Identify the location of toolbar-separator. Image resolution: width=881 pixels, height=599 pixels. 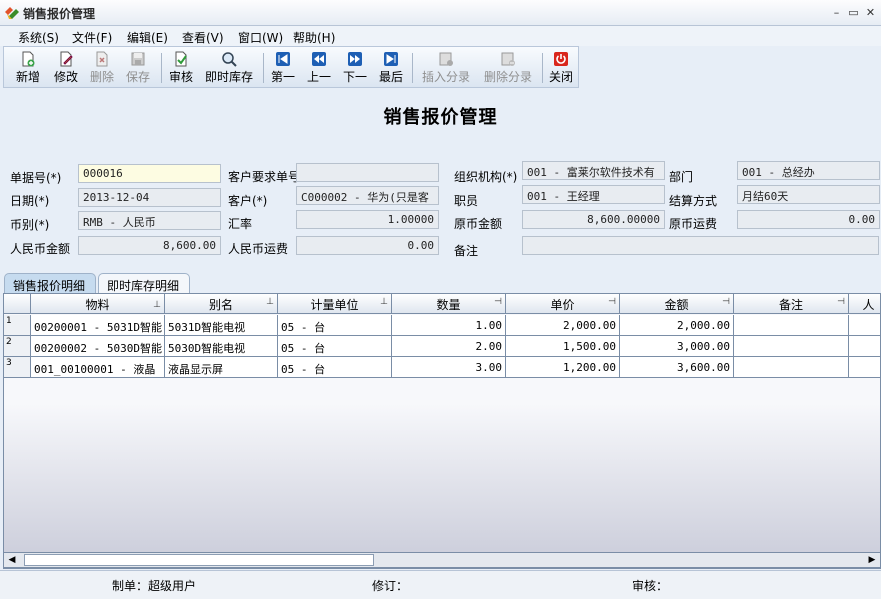
(542, 68).